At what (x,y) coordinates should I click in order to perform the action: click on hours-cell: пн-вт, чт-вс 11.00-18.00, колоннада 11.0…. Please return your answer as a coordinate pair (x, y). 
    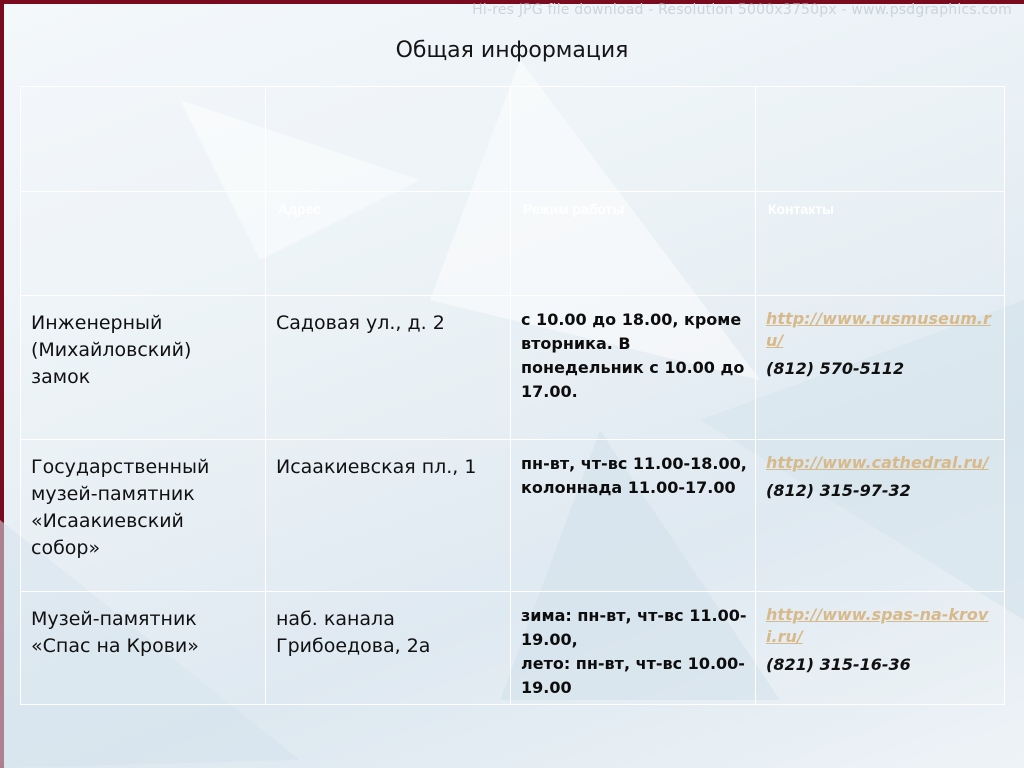
    Looking at the image, I should click on (633, 515).